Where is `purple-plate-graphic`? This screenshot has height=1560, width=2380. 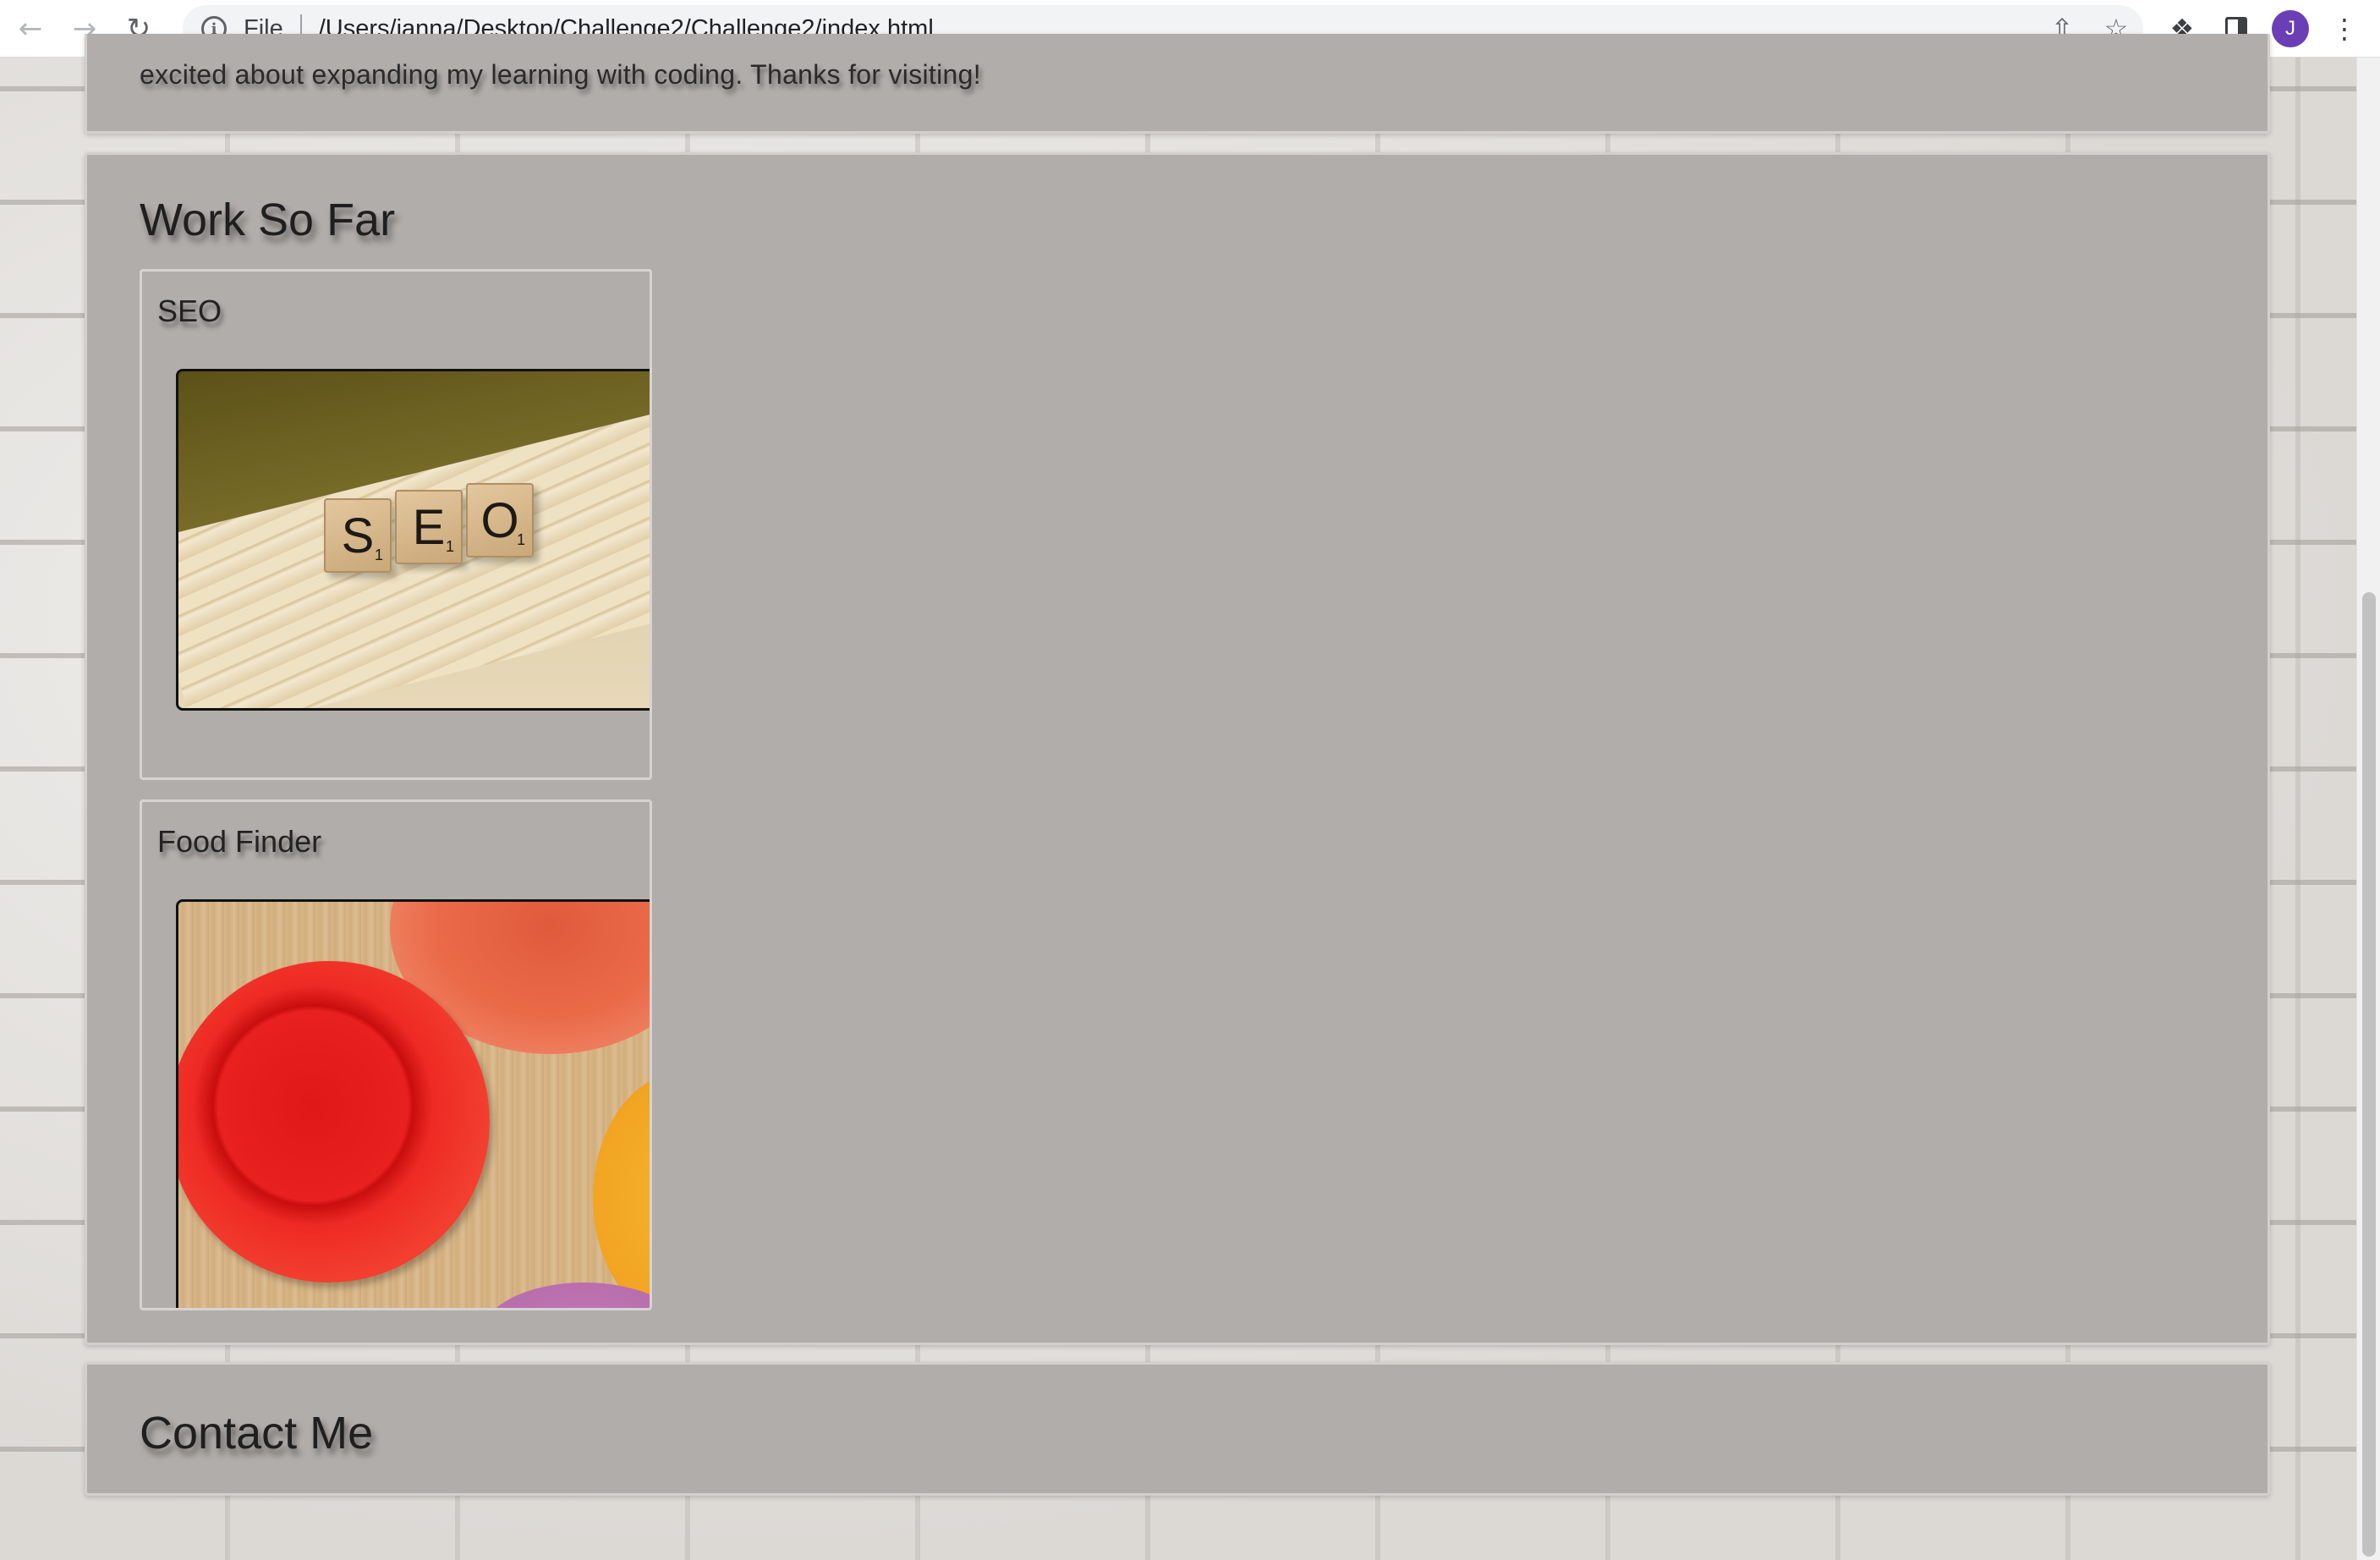 purple-plate-graphic is located at coordinates (567, 1295).